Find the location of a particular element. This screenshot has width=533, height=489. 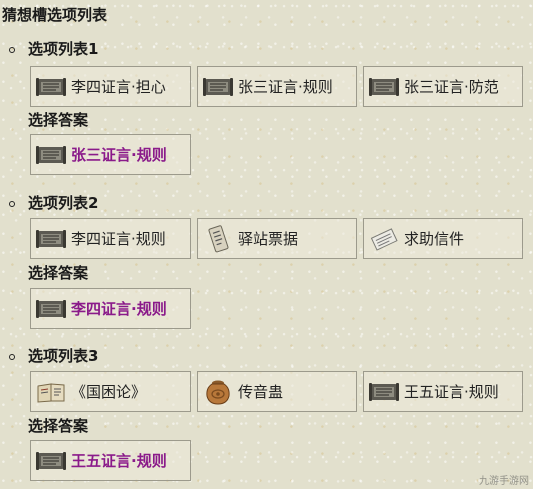

answer-item: 李四证言·规则 is located at coordinates (110, 308).